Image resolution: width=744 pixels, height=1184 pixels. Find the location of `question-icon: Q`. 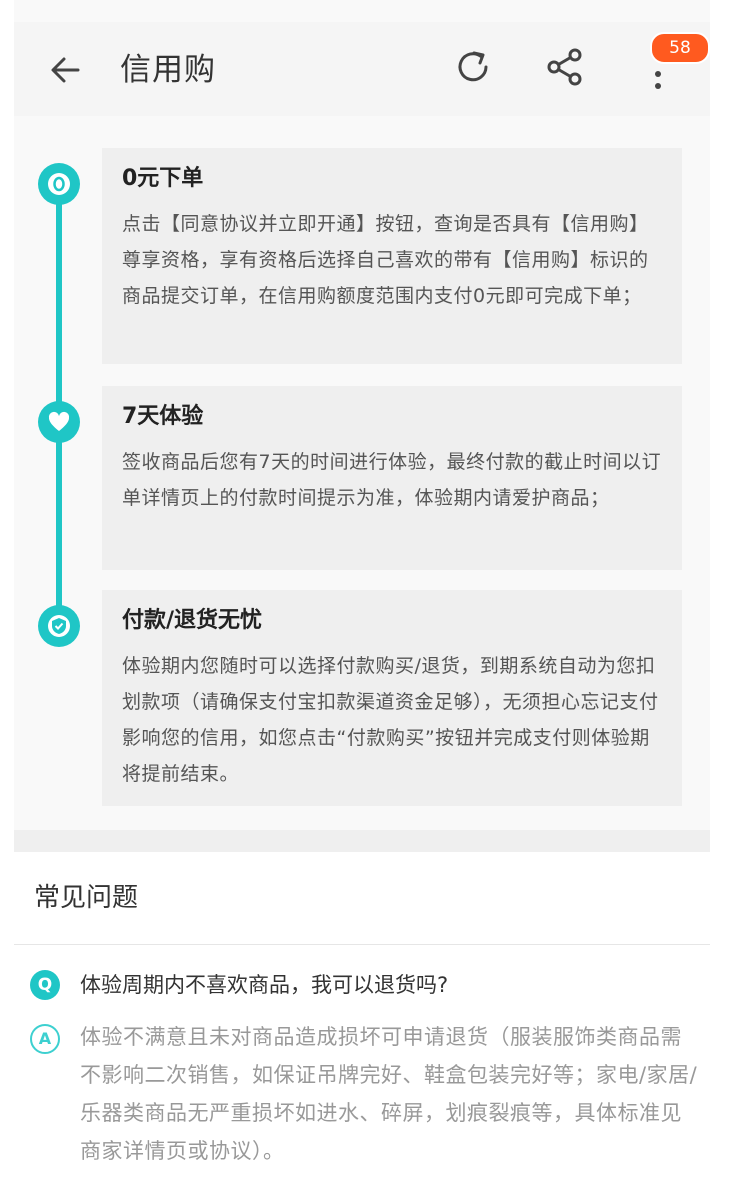

question-icon: Q is located at coordinates (45, 985).